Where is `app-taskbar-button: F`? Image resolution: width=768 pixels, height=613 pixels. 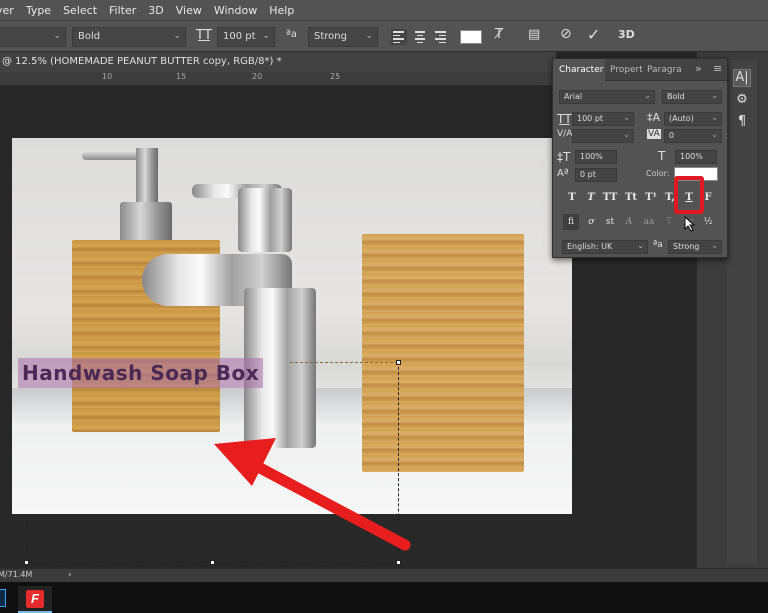 app-taskbar-button: F is located at coordinates (35, 599).